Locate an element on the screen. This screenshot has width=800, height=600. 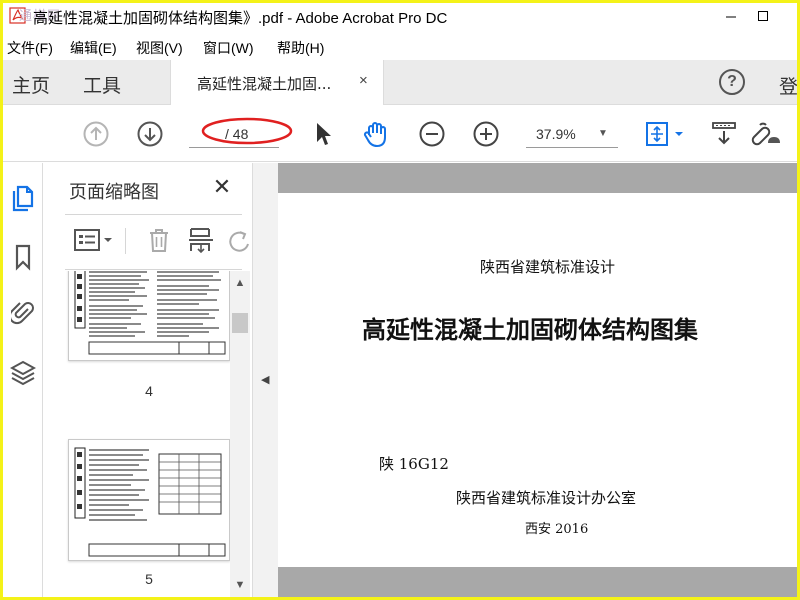
panel-divider is located at coordinates (153, 214).